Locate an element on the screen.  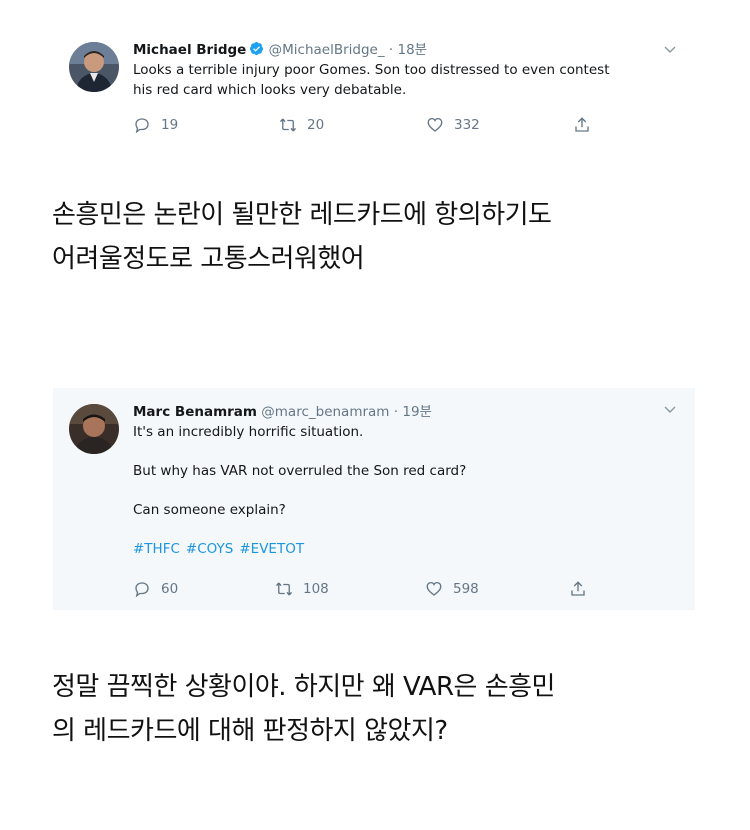
tweet-header: Michael Bridge @MichaelBridge_ · 18분 is located at coordinates (404, 50).